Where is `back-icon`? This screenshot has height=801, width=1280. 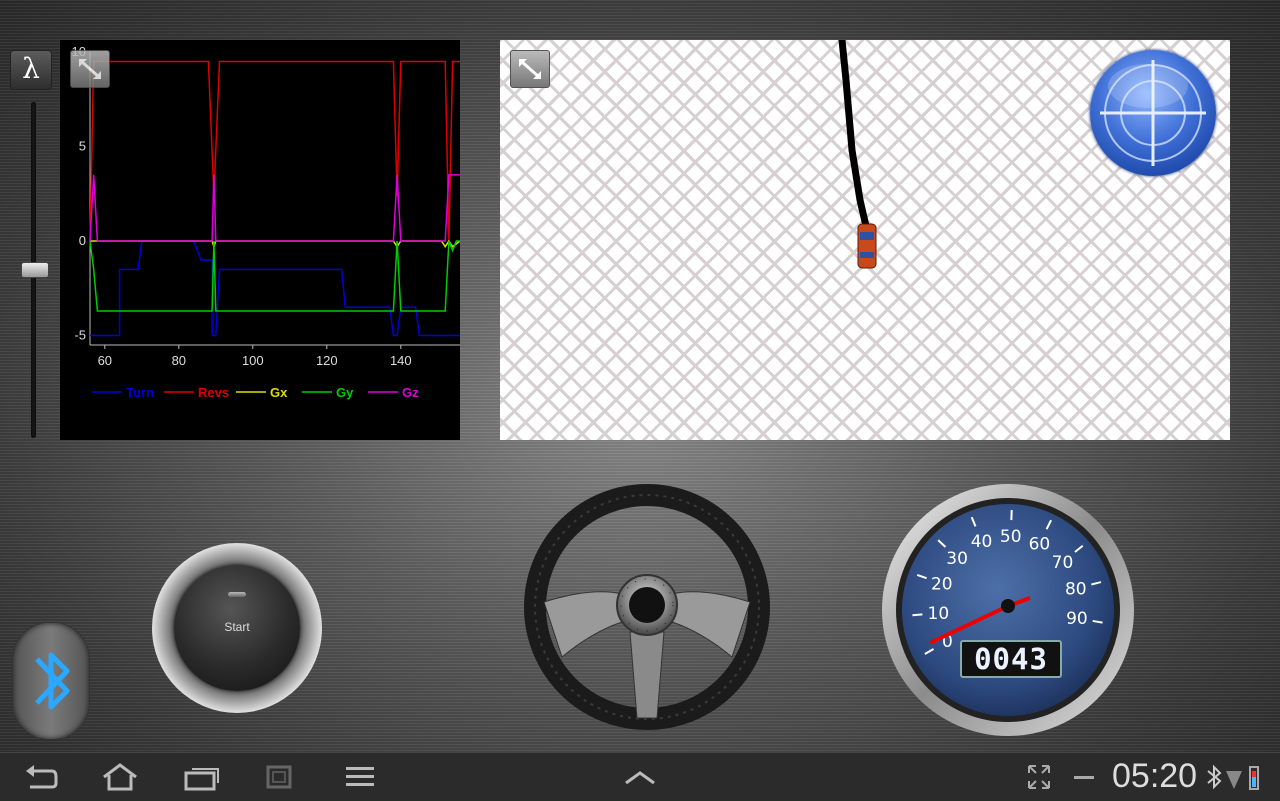 back-icon is located at coordinates (40, 777).